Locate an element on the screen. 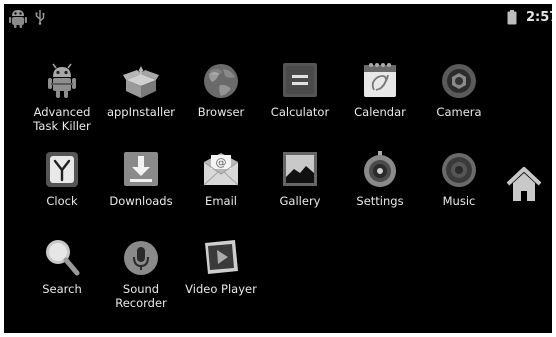  globe-icon is located at coordinates (221, 81).